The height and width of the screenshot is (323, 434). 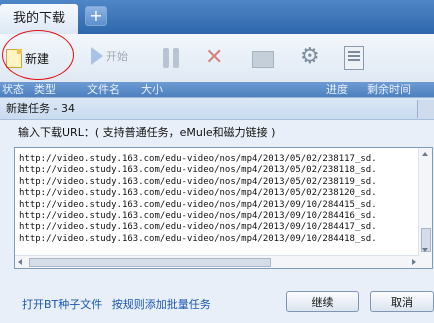 What do you see at coordinates (414, 262) in the screenshot?
I see `scroll-right-icon` at bounding box center [414, 262].